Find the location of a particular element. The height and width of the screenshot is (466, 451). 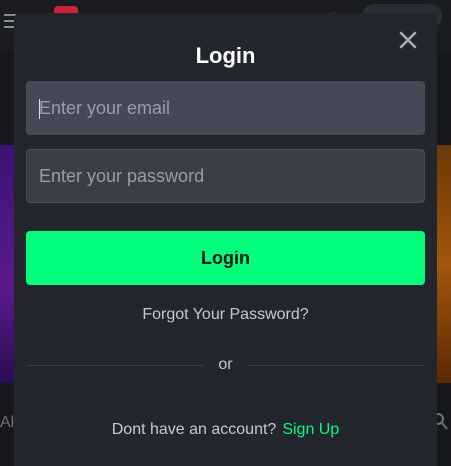

no-account-text: Dont have an account? is located at coordinates (194, 429).